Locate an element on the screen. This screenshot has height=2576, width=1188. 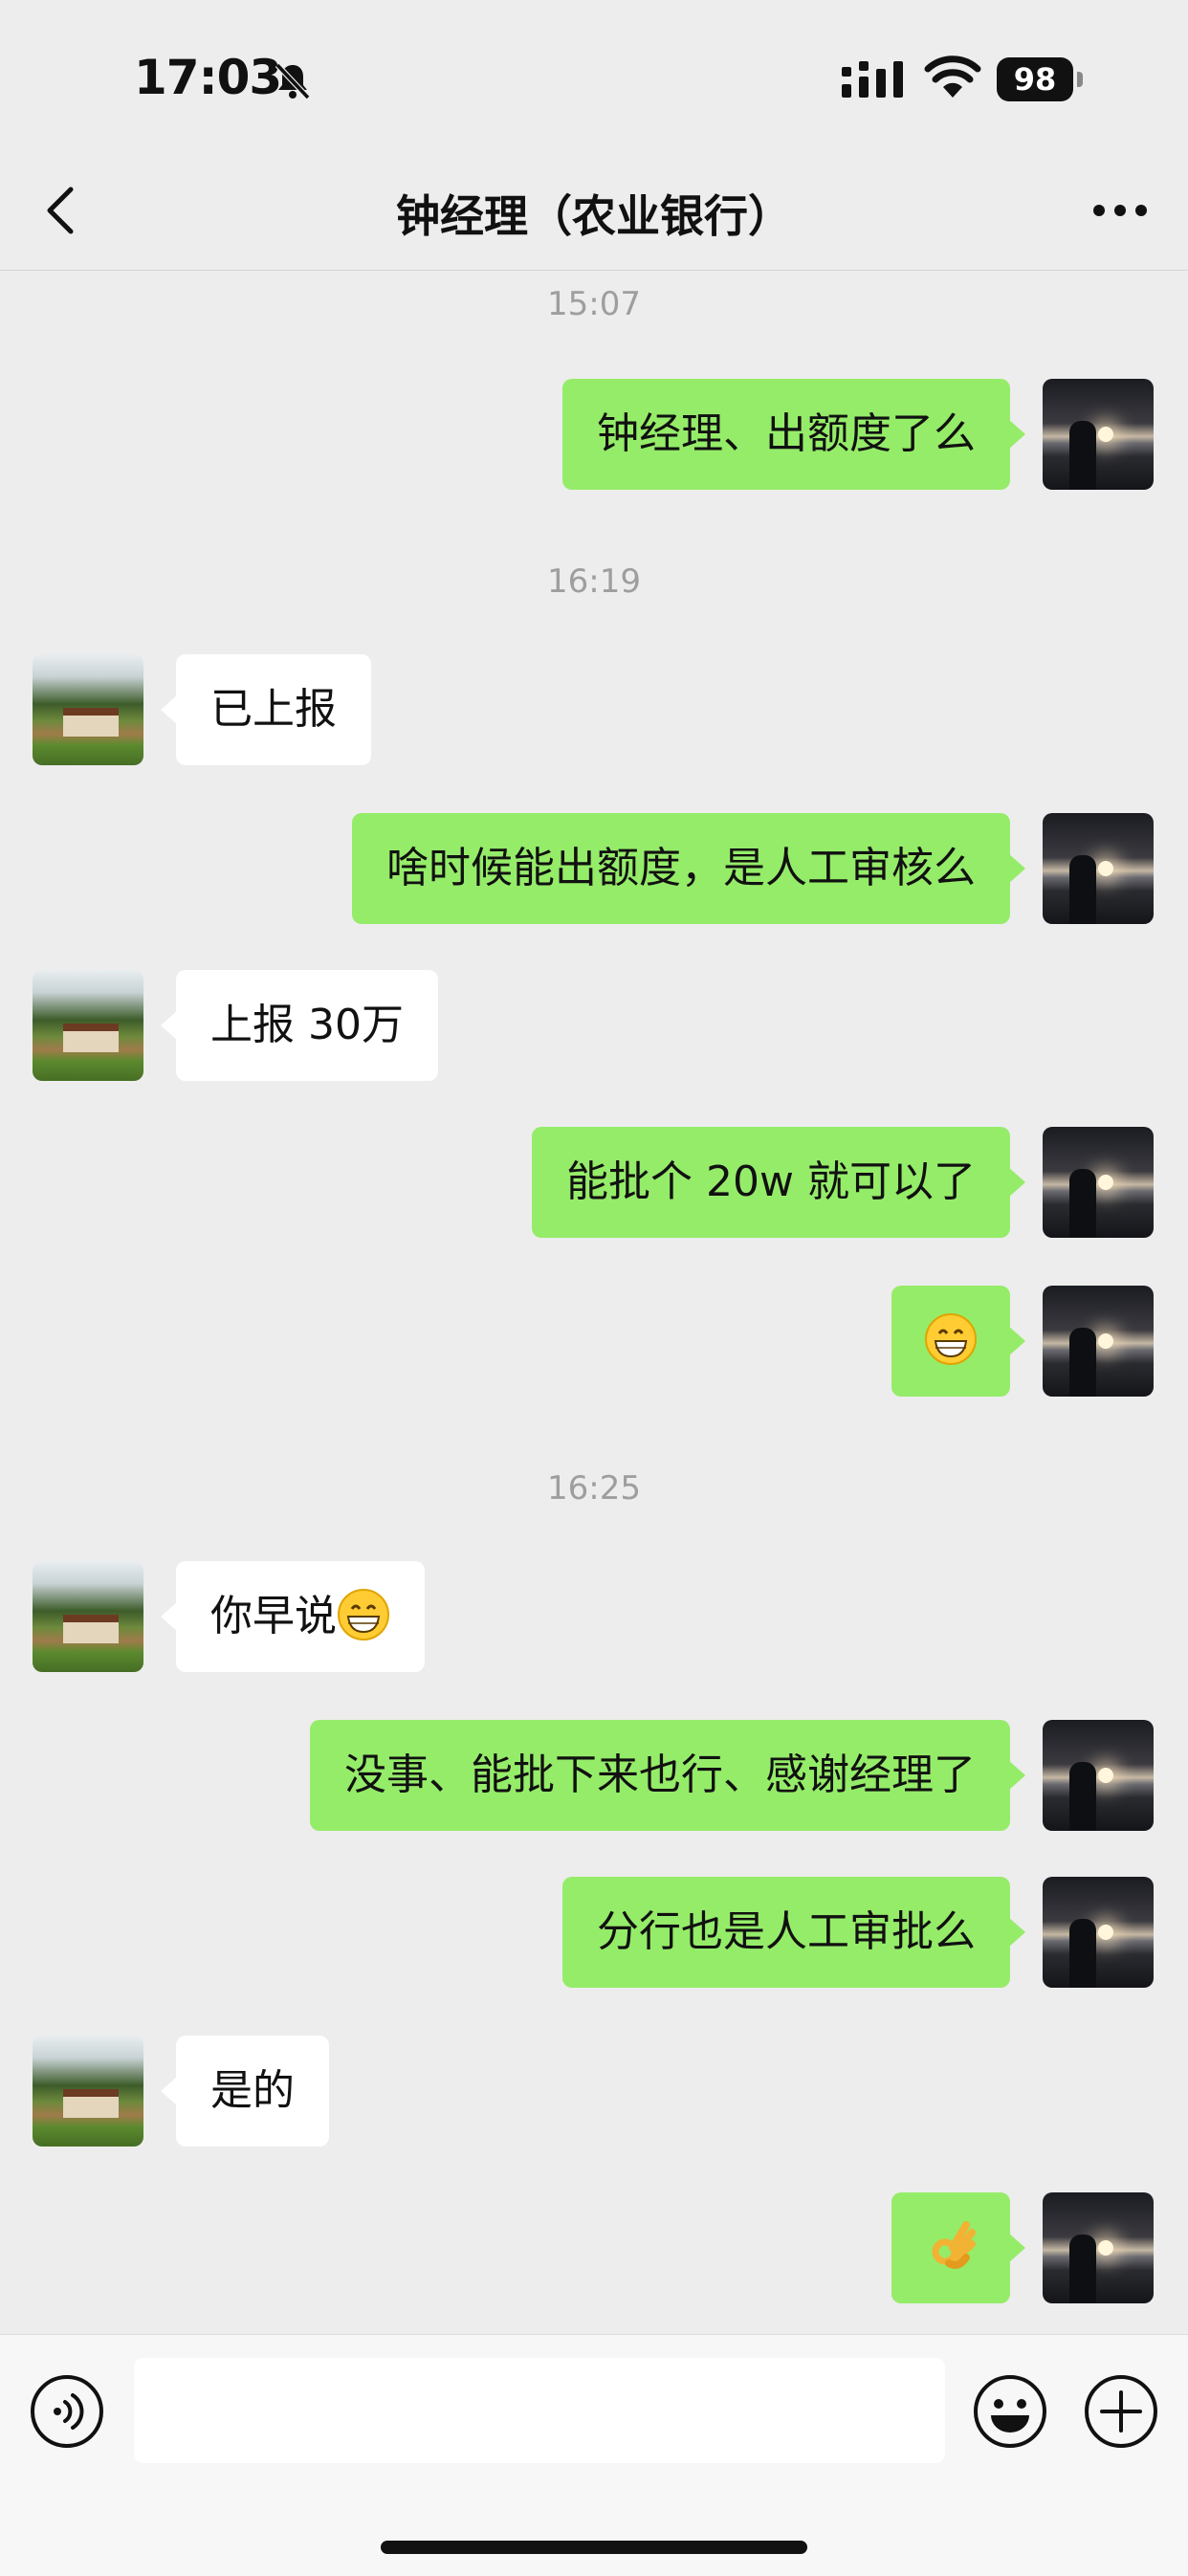
message-bubble-contact: 是的 is located at coordinates (245, 2091).